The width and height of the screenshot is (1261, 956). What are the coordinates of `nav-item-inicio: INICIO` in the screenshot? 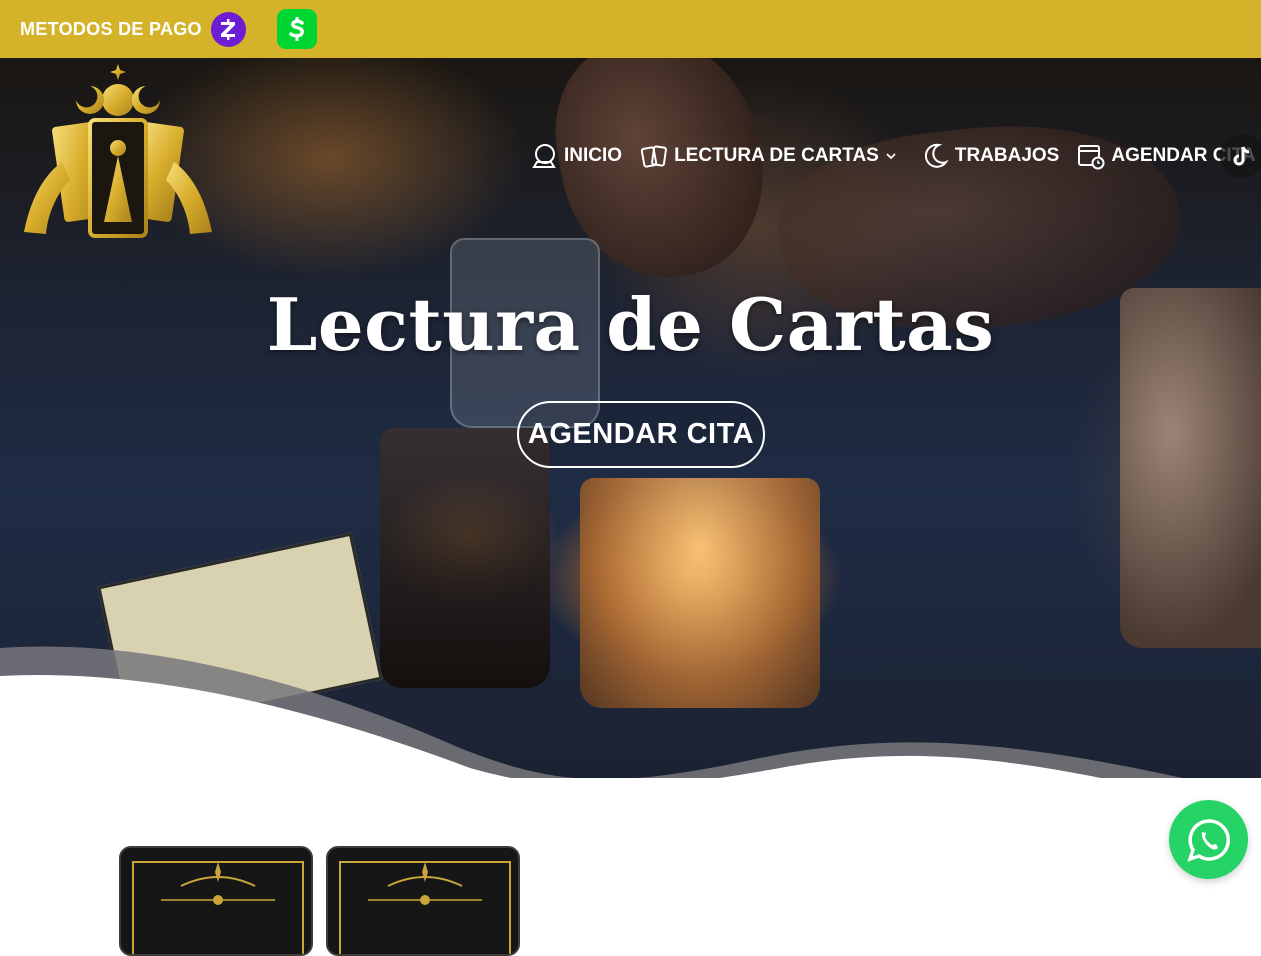 It's located at (576, 156).